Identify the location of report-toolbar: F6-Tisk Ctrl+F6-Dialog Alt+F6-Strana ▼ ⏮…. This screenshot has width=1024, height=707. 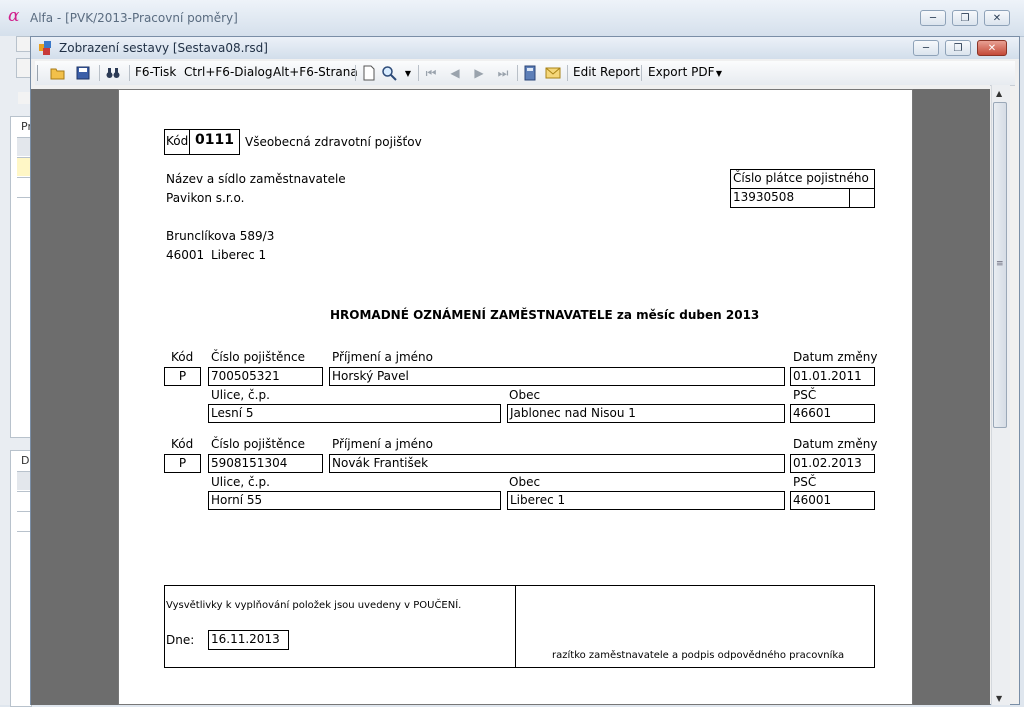
(525, 73).